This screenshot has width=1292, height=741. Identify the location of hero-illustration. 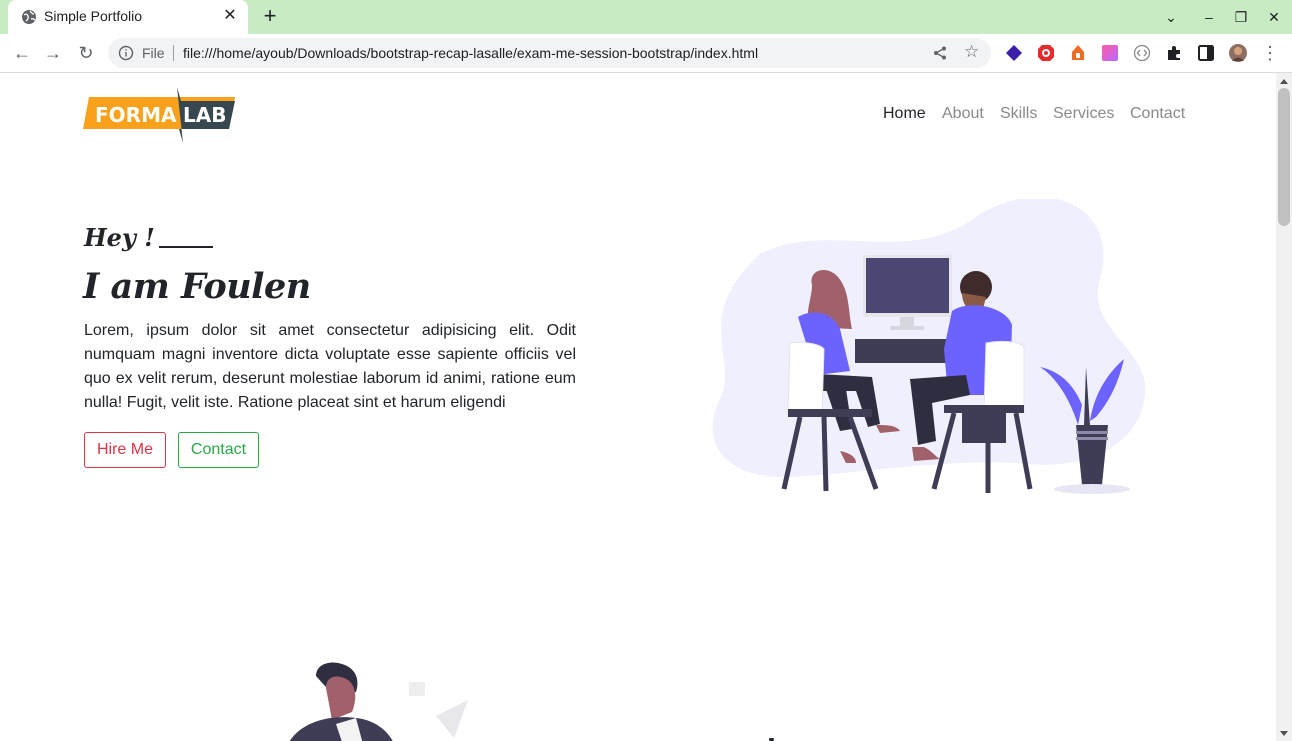
(929, 346).